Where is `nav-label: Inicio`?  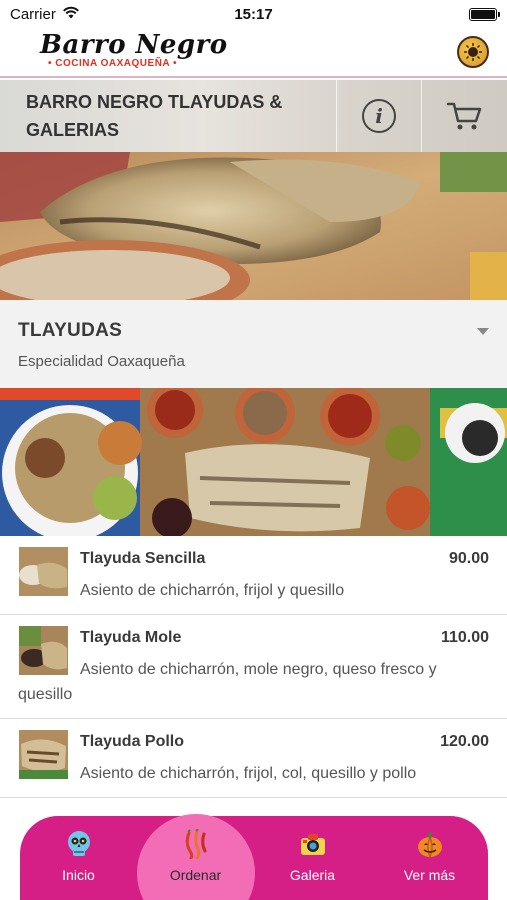 nav-label: Inicio is located at coordinates (78, 875).